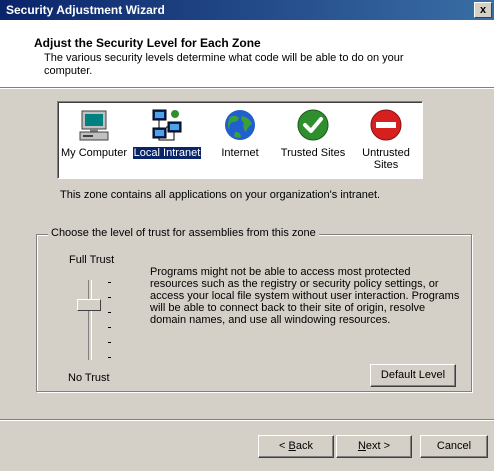 The image size is (494, 471). Describe the element at coordinates (92, 260) in the screenshot. I see `full-trust-label: Full Trust` at that location.